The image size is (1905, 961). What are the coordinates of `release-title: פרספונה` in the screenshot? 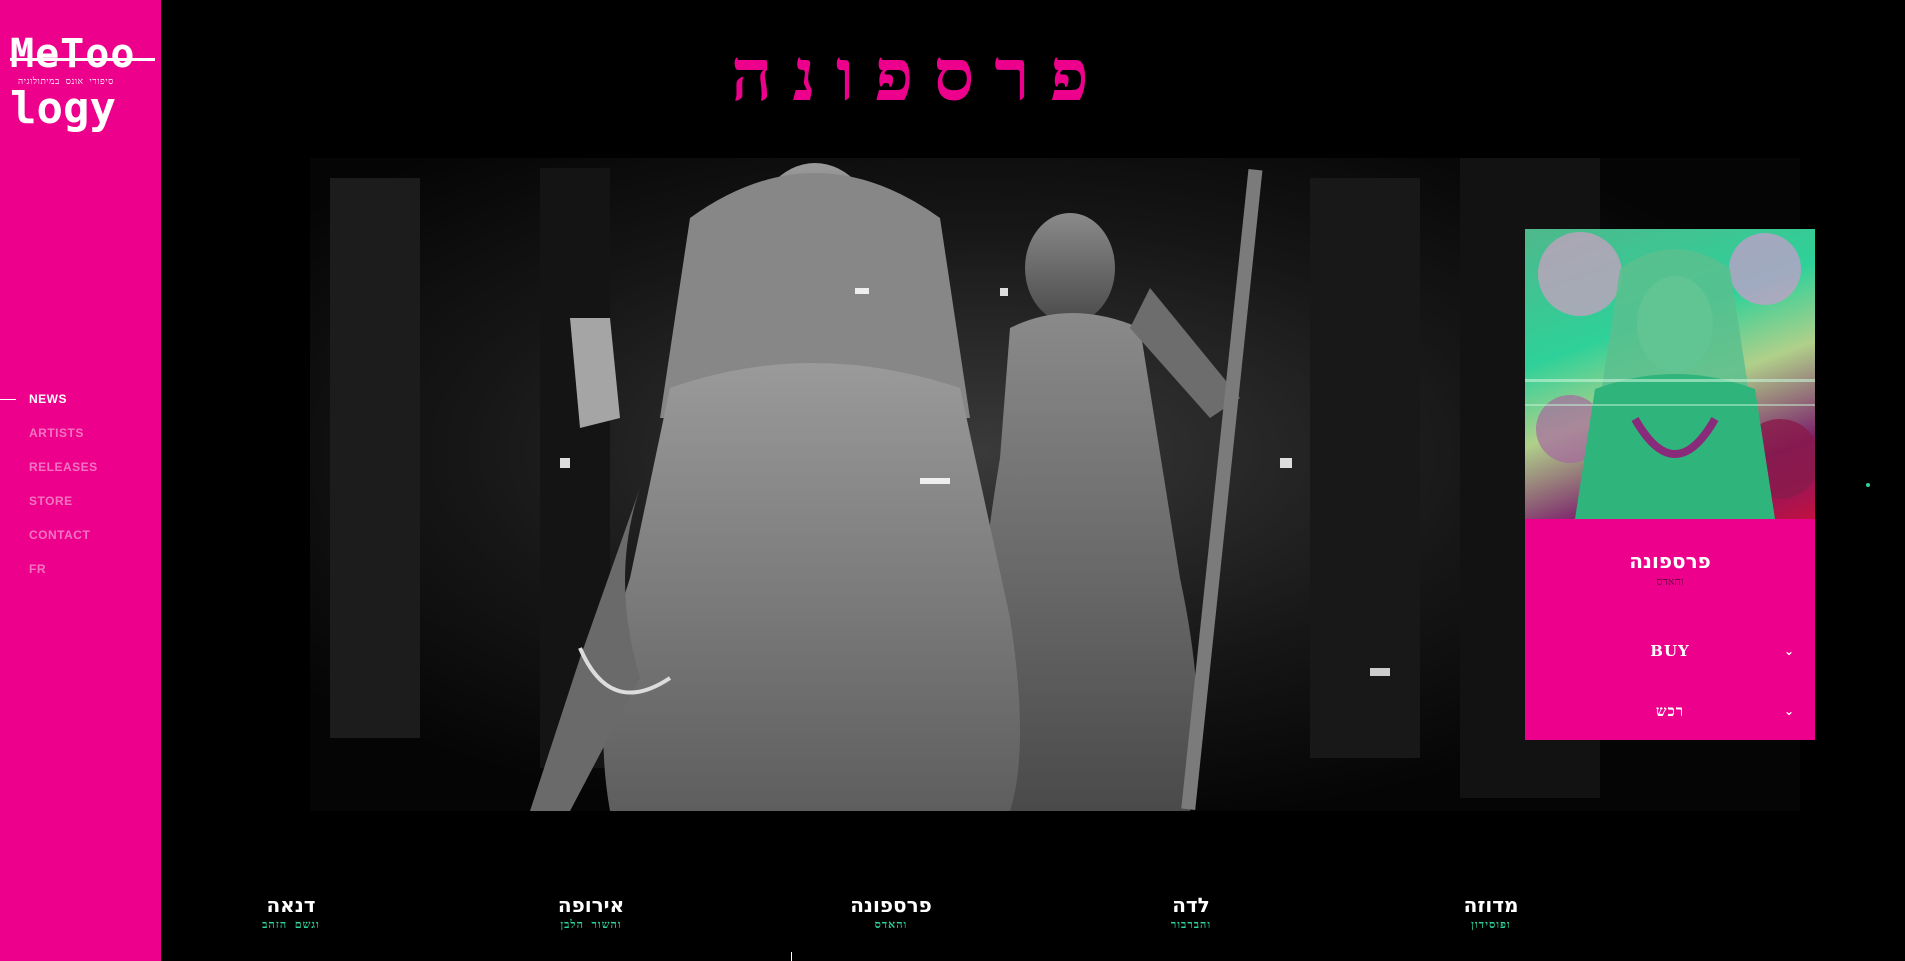 It's located at (1670, 561).